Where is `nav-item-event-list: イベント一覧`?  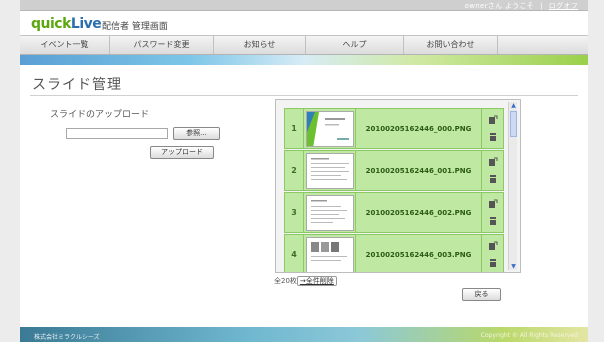
nav-item-event-list: イベント一覧 is located at coordinates (65, 45).